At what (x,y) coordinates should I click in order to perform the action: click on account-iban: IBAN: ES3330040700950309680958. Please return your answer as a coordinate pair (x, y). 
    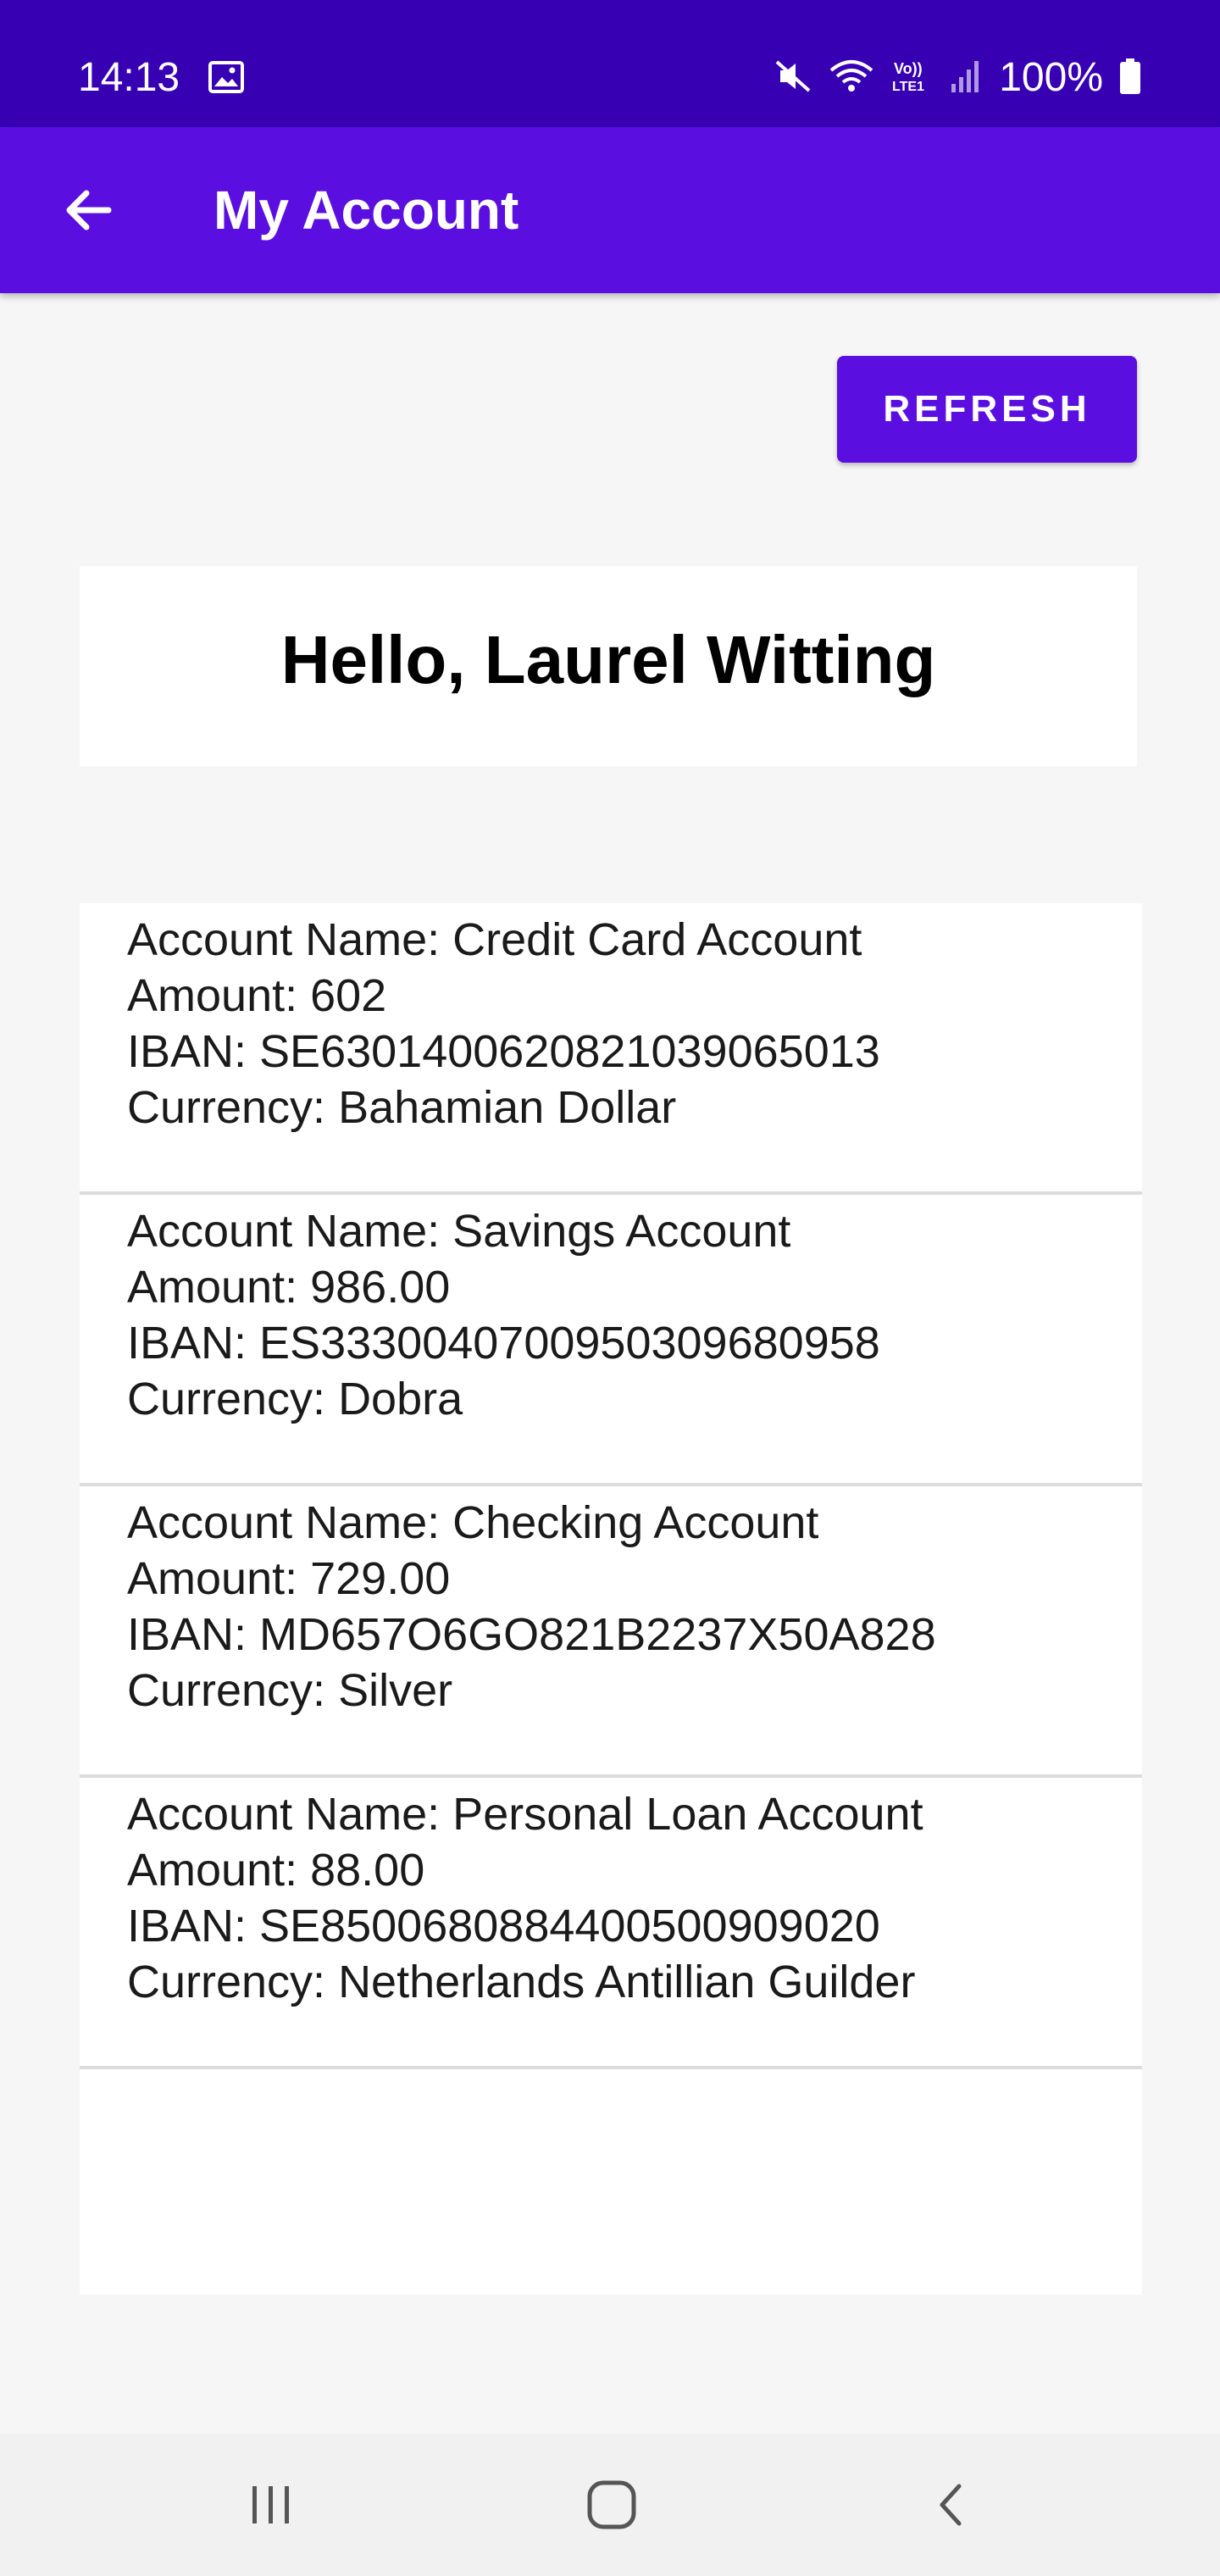
    Looking at the image, I should click on (503, 1343).